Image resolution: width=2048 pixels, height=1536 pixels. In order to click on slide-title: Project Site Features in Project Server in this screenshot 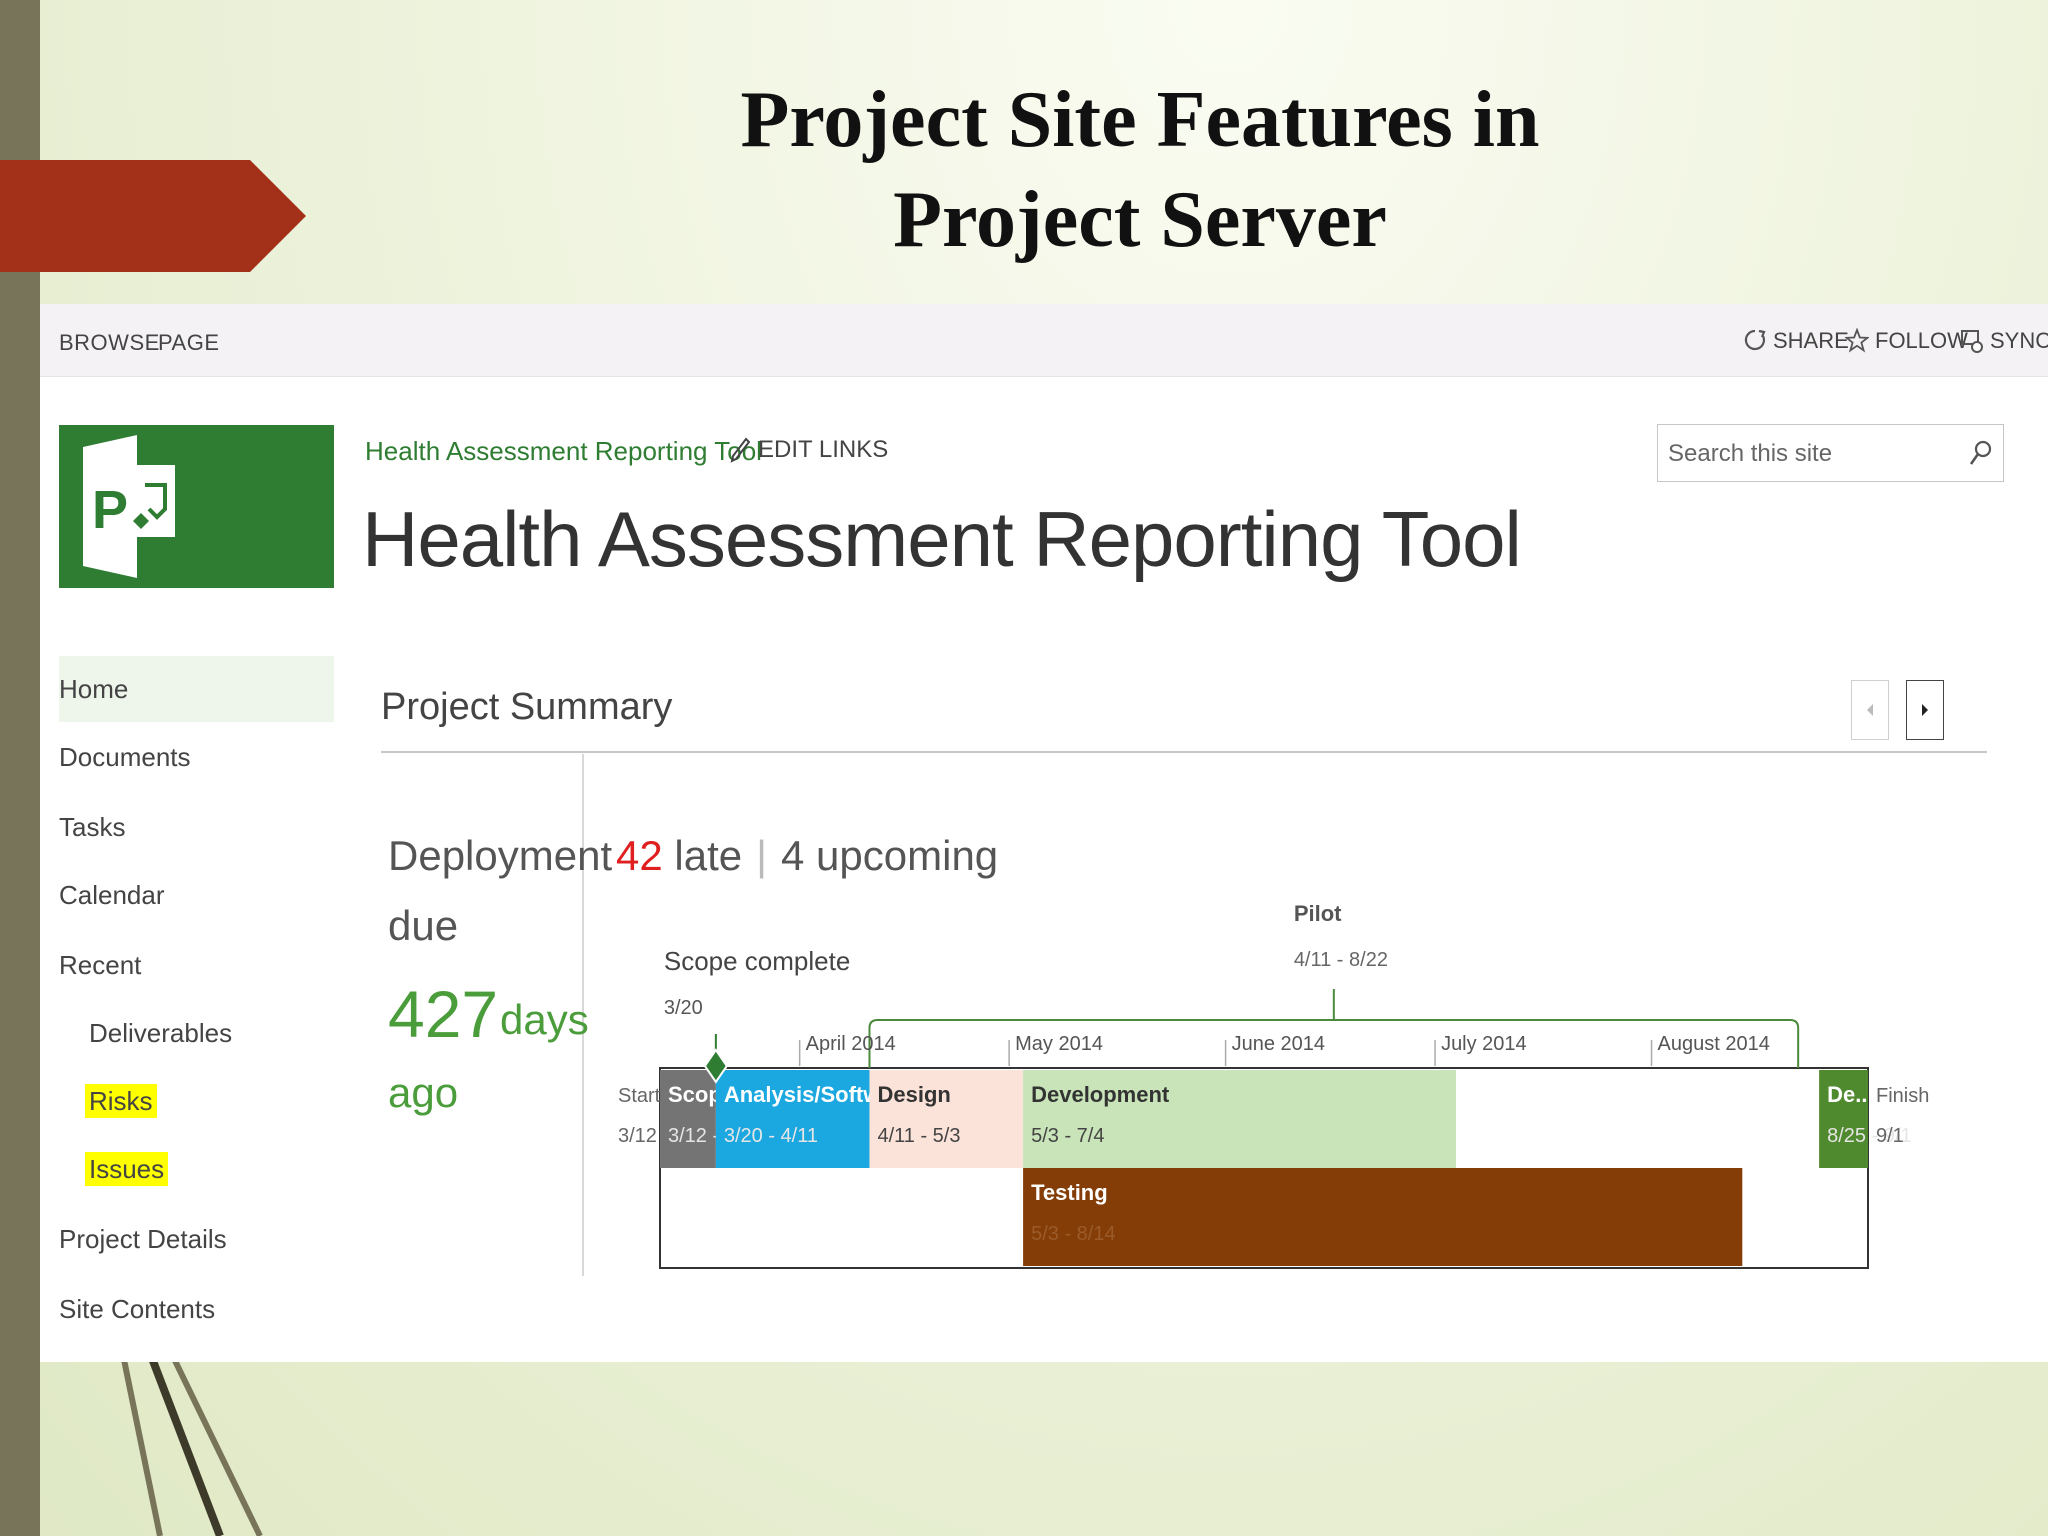, I will do `click(1140, 170)`.